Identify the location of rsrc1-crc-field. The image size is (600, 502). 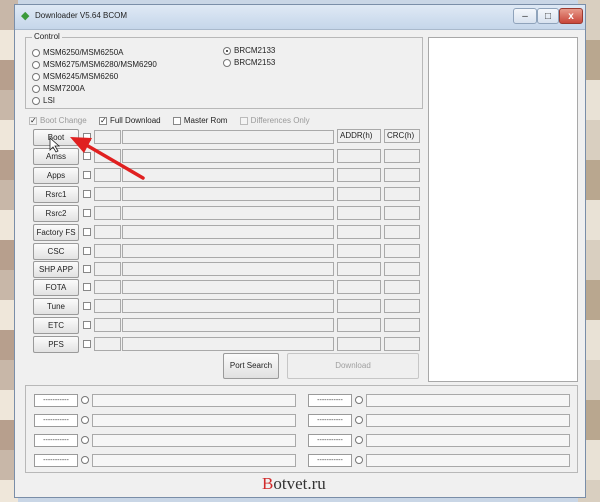
(402, 194).